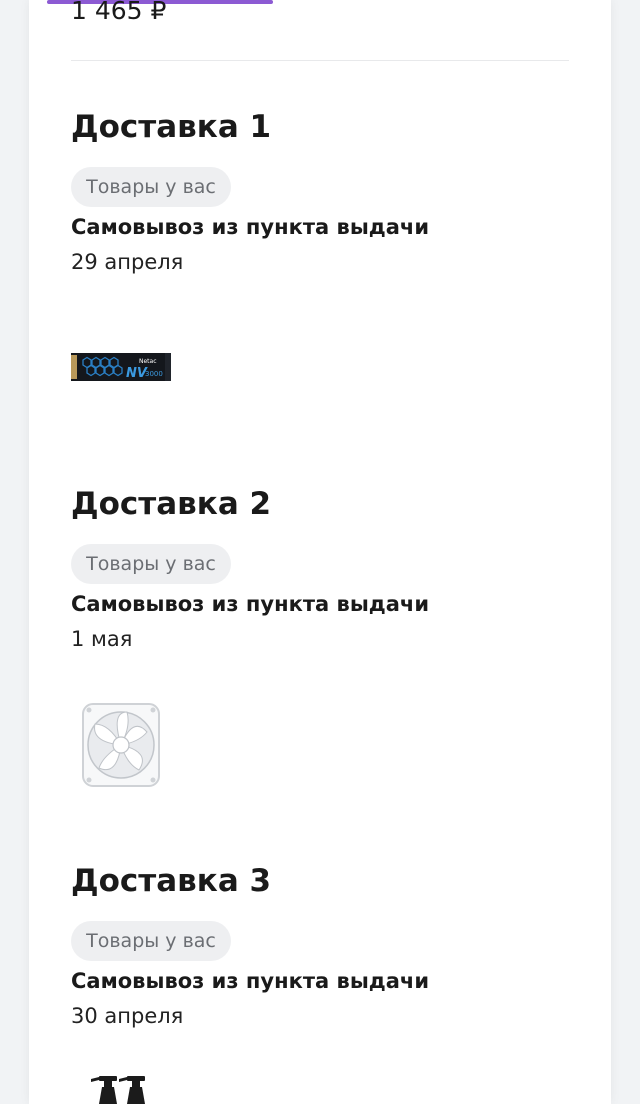 The width and height of the screenshot is (640, 1104). Describe the element at coordinates (119, 12) in the screenshot. I see `order-total-price: 1 465 ₽` at that location.